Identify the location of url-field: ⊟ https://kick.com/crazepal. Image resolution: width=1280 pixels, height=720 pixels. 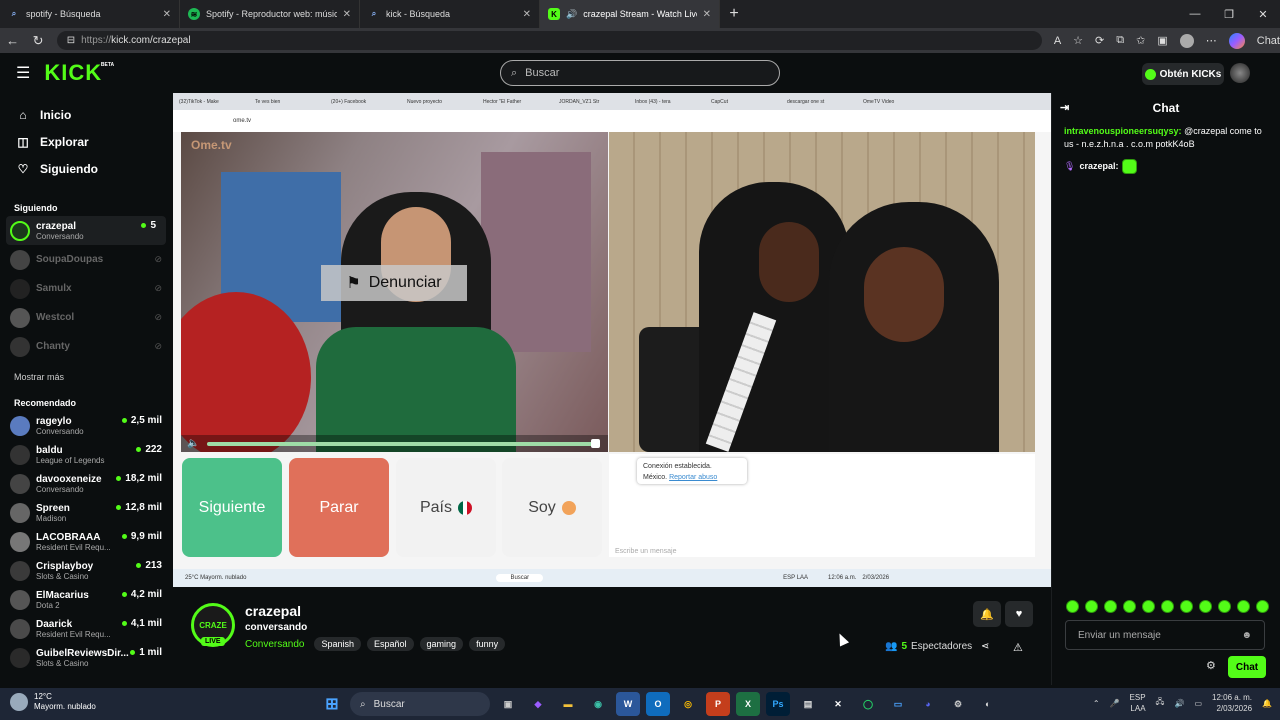
(549, 40).